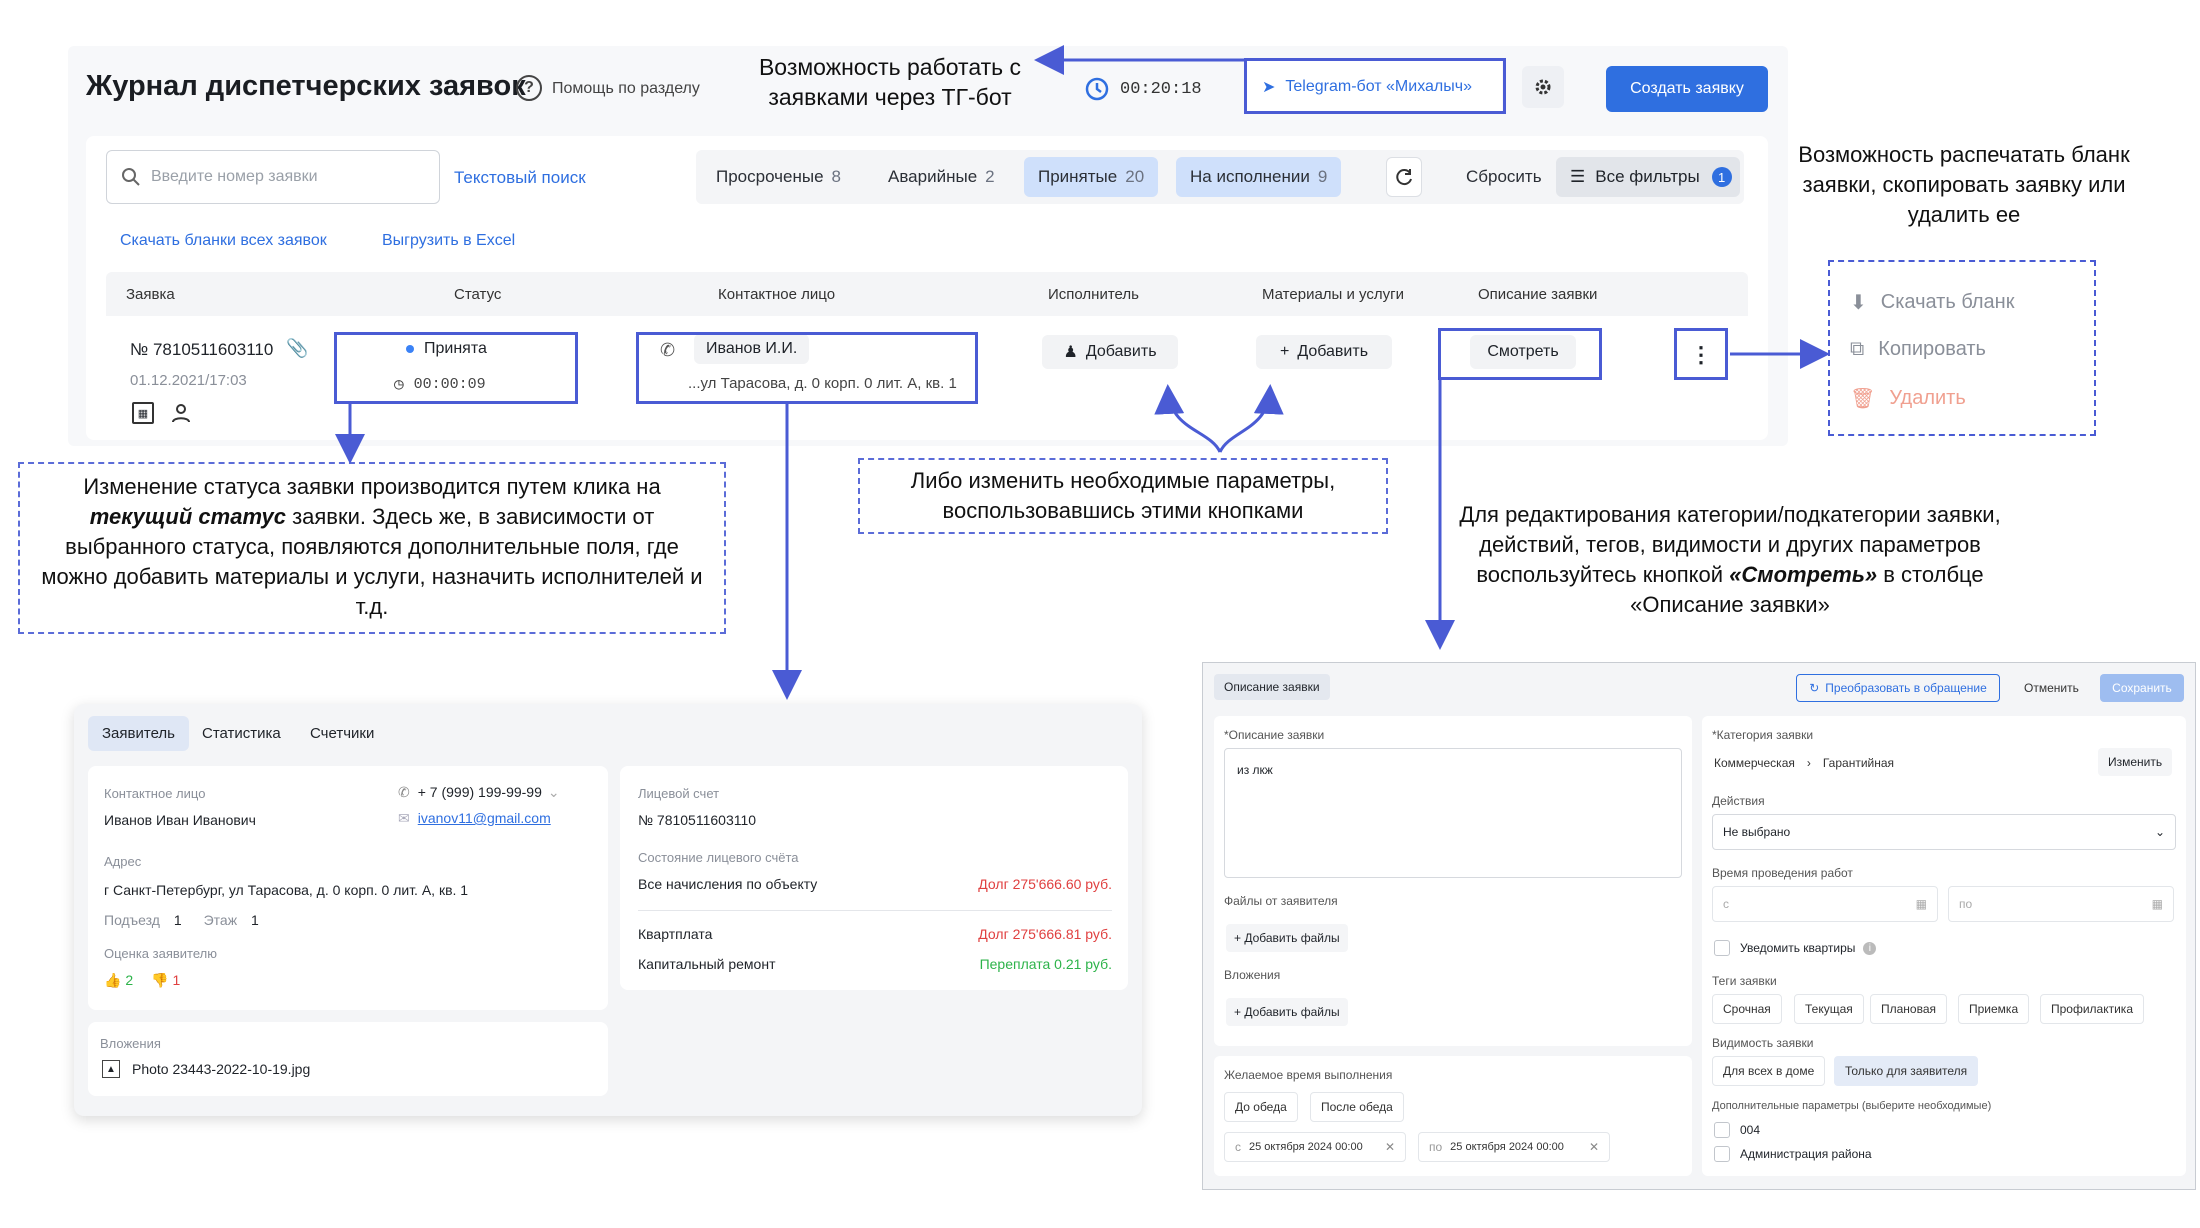  Describe the element at coordinates (679, 793) in the screenshot. I see `account-label: Лицевой счет` at that location.